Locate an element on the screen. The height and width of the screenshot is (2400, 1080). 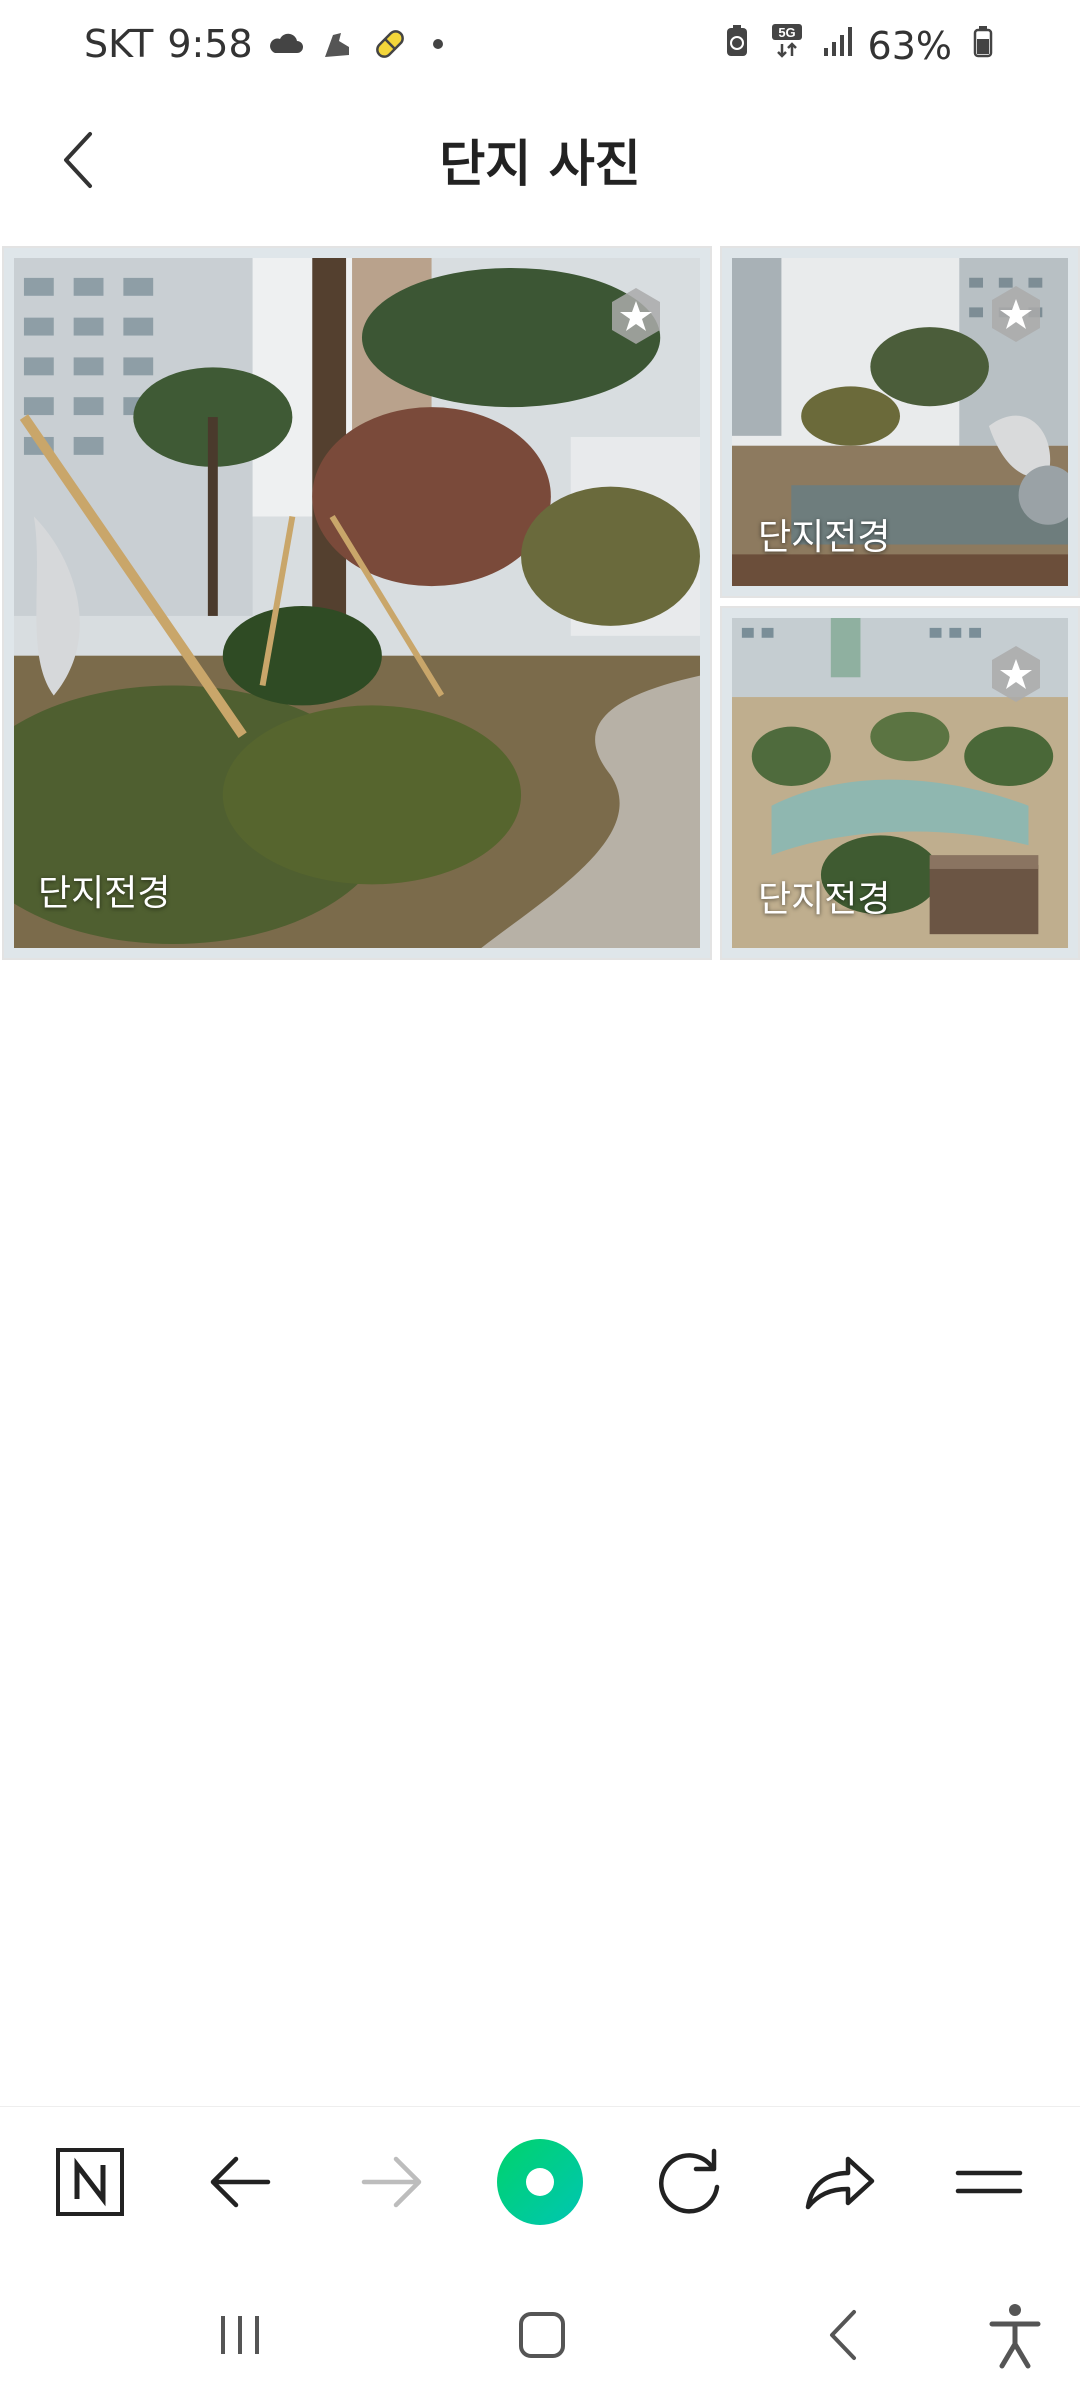
battery-percent: 63% is located at coordinates (909, 45).